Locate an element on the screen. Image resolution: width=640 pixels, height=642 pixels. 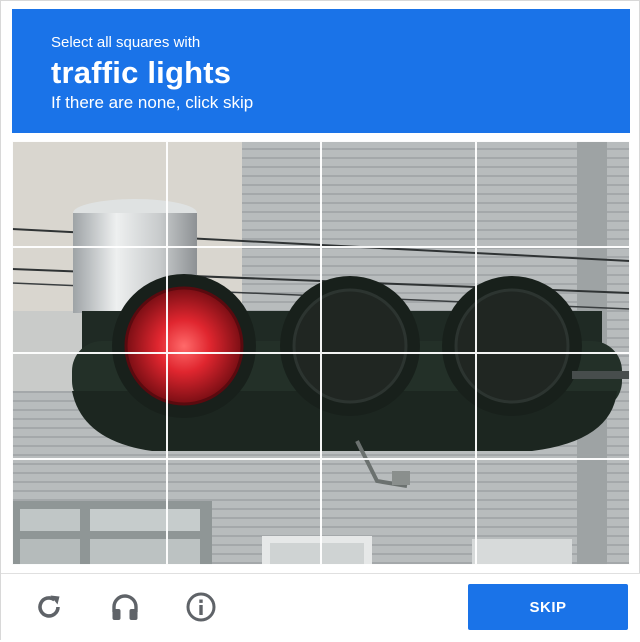
info-icon is located at coordinates (201, 607).